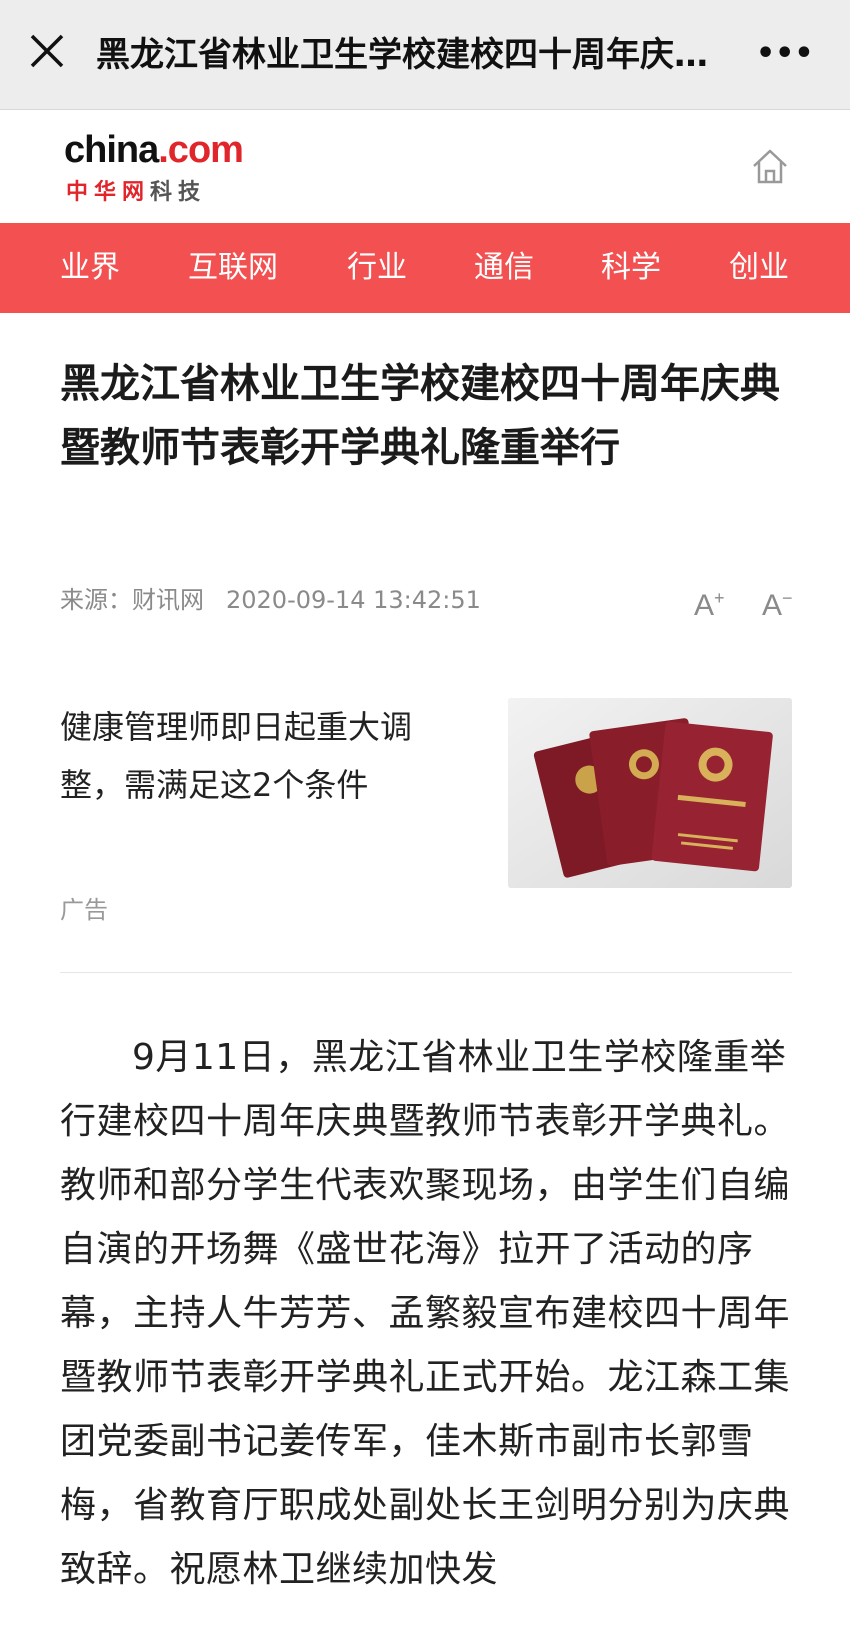  I want to click on site-logo: china.com 中华网科技, so click(159, 173).